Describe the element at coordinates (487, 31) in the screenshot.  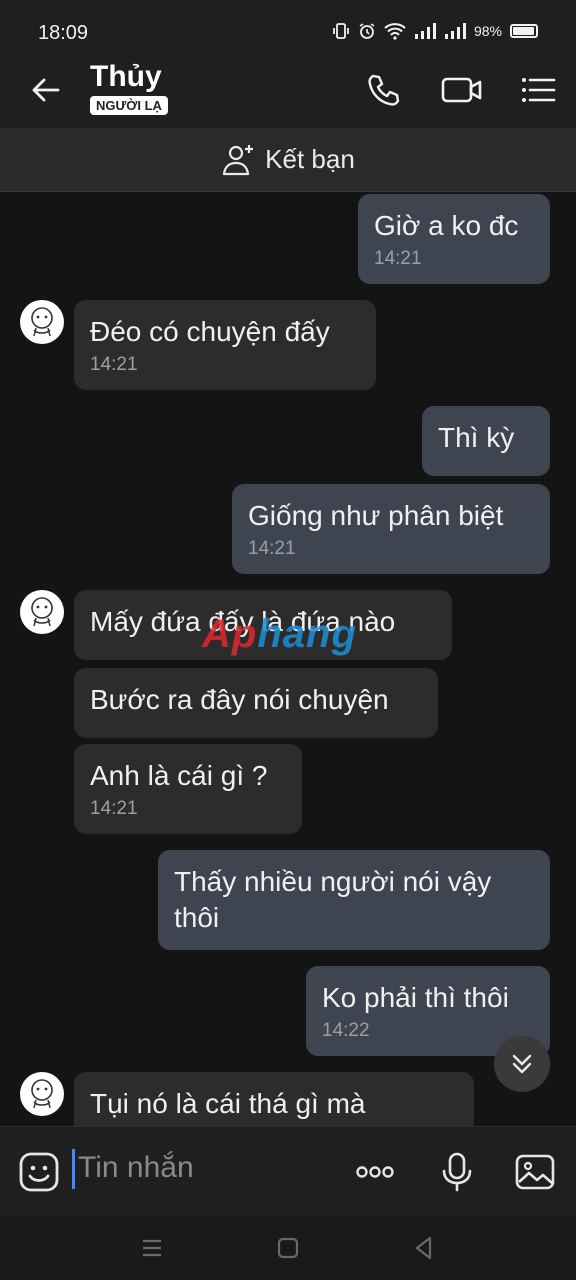
I see `battery-percent: 98%` at that location.